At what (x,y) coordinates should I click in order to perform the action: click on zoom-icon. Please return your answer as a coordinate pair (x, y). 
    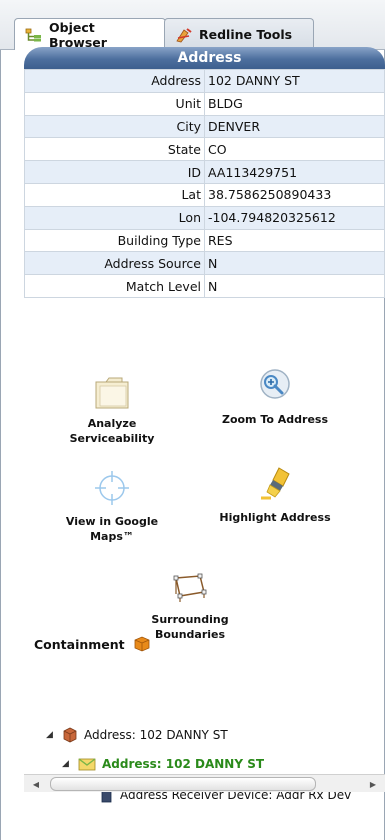
    Looking at the image, I should click on (275, 384).